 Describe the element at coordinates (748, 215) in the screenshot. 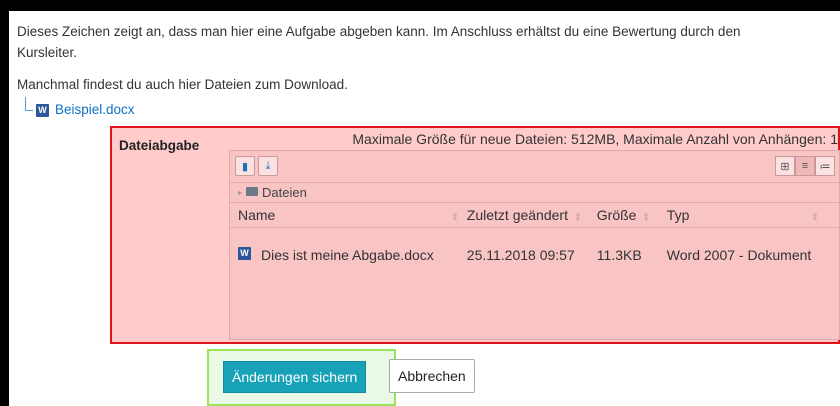

I see `col-type: Typ ⇕` at that location.